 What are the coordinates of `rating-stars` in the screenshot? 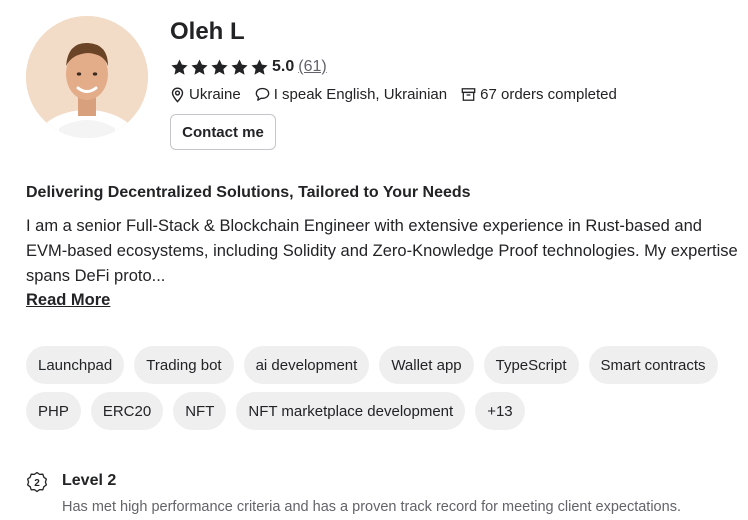 It's located at (219, 67).